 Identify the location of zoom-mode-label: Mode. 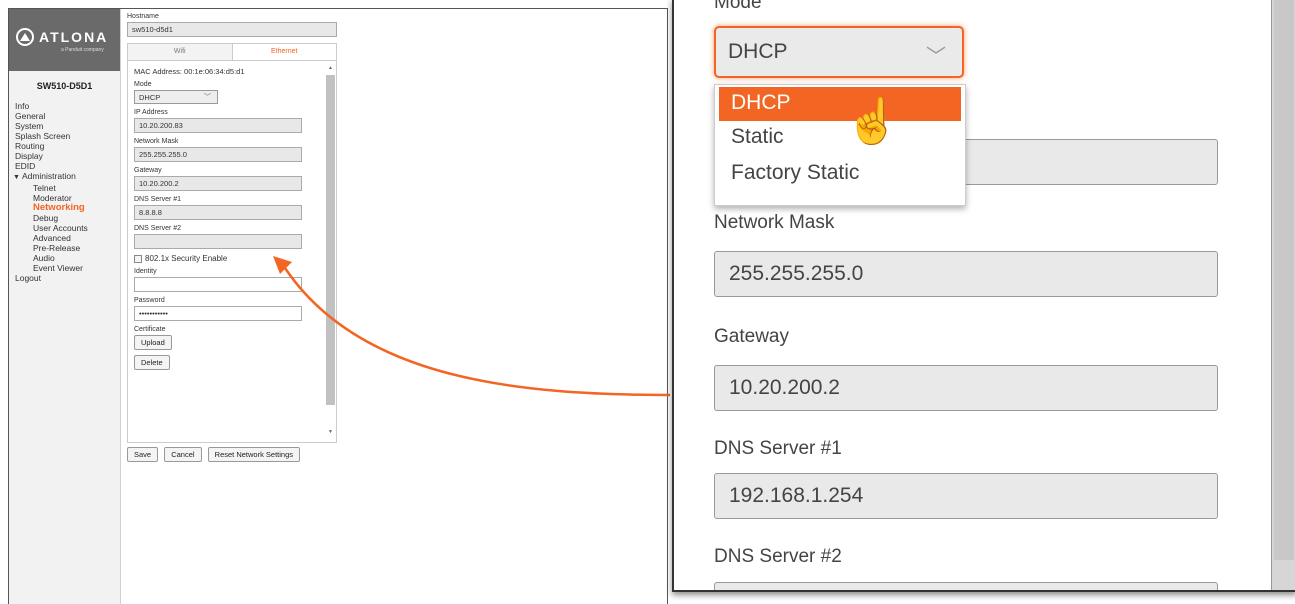
(738, 6).